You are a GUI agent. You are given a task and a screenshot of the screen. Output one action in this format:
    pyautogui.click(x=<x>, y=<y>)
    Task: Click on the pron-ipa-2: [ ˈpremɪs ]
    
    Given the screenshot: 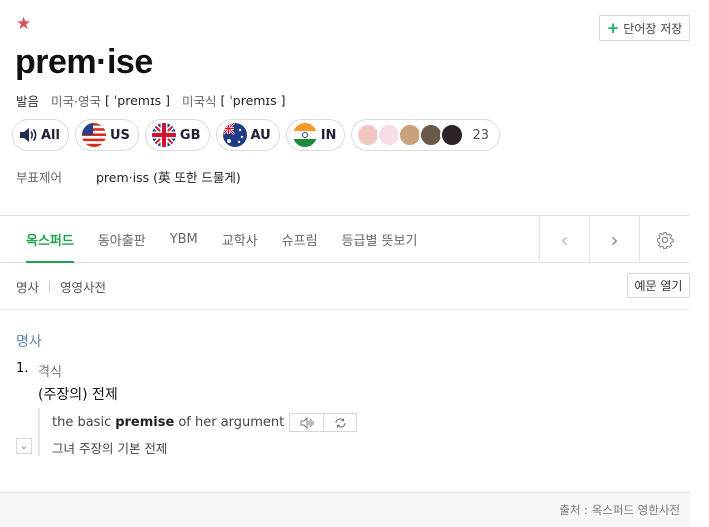 What is the action you would take?
    pyautogui.click(x=253, y=100)
    